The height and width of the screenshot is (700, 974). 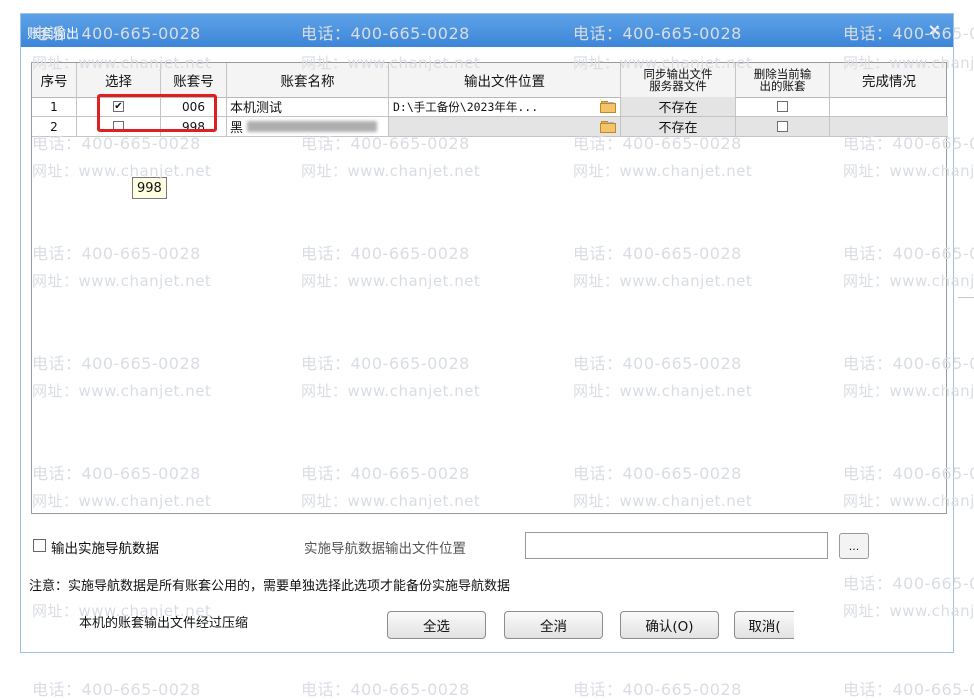 What do you see at coordinates (308, 80) in the screenshot?
I see `col-header-name: 账套名称` at bounding box center [308, 80].